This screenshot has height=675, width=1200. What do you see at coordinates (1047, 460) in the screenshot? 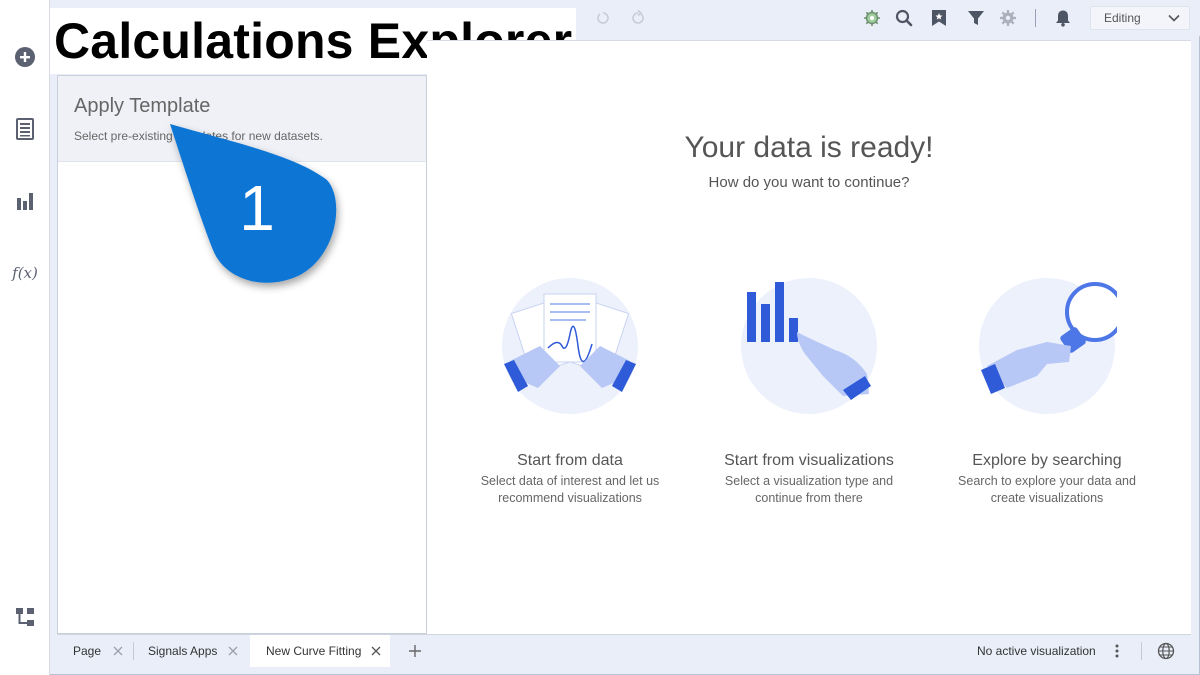
I see `option-title: Explore by searching` at bounding box center [1047, 460].